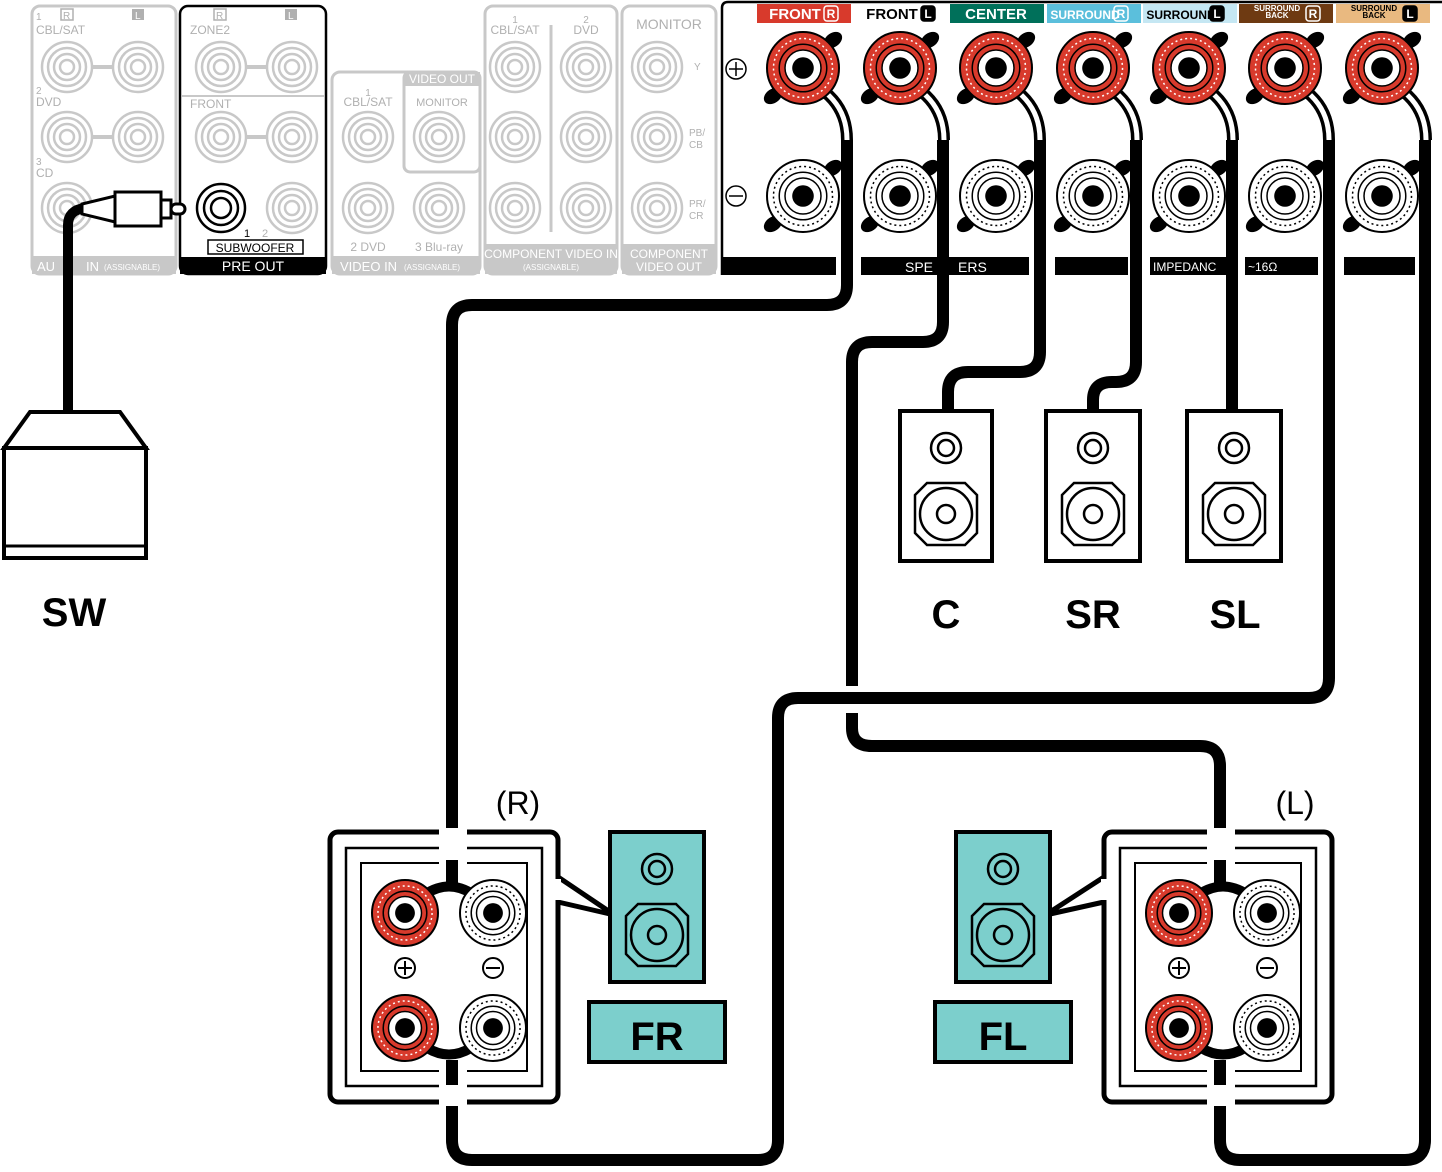  What do you see at coordinates (92, 266) in the screenshot?
I see `audio-in-footer: IN` at bounding box center [92, 266].